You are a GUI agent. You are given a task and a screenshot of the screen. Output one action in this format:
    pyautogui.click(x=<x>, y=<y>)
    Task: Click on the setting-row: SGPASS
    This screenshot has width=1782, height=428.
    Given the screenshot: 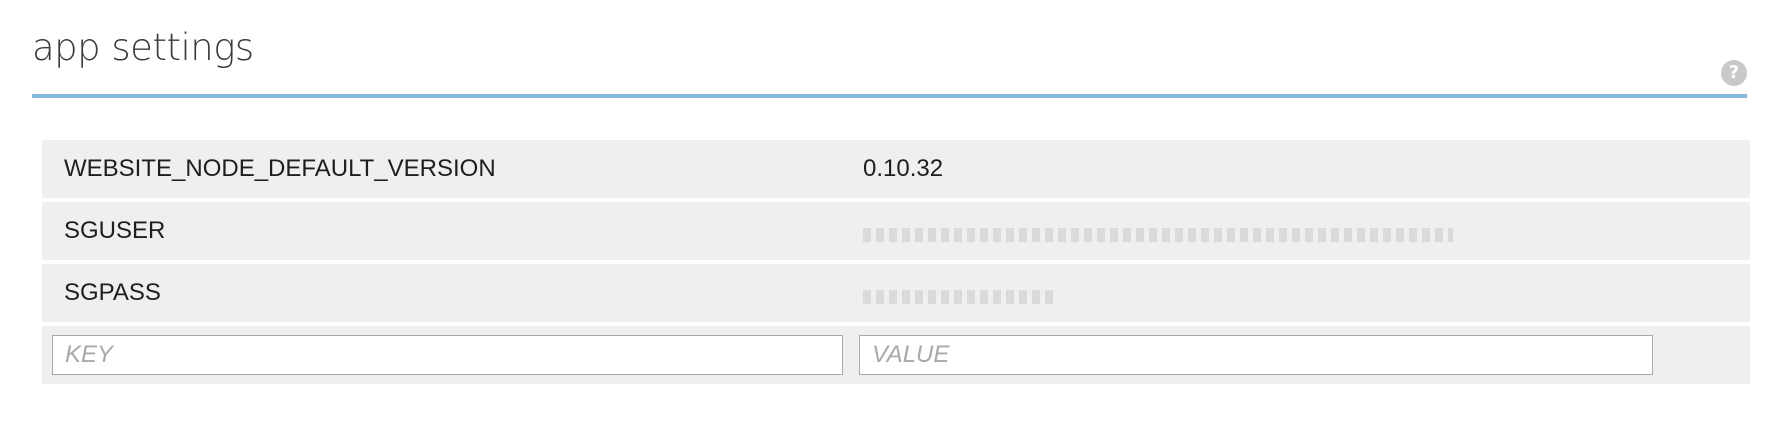 What is the action you would take?
    pyautogui.click(x=896, y=293)
    